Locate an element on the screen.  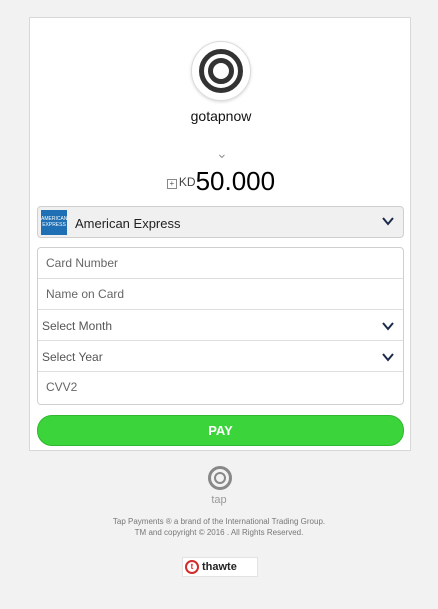
logo-ring-inner is located at coordinates (221, 71).